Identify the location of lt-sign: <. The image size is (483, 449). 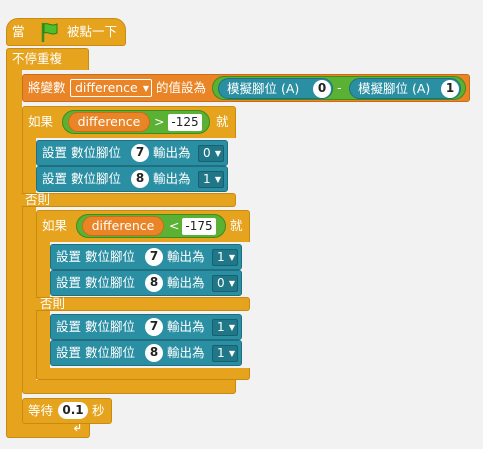
(174, 225).